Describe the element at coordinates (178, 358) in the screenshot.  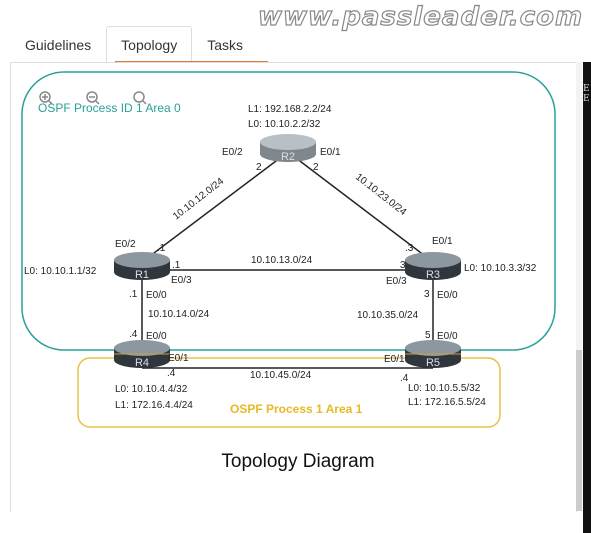
I see `r4-if: E0/1` at that location.